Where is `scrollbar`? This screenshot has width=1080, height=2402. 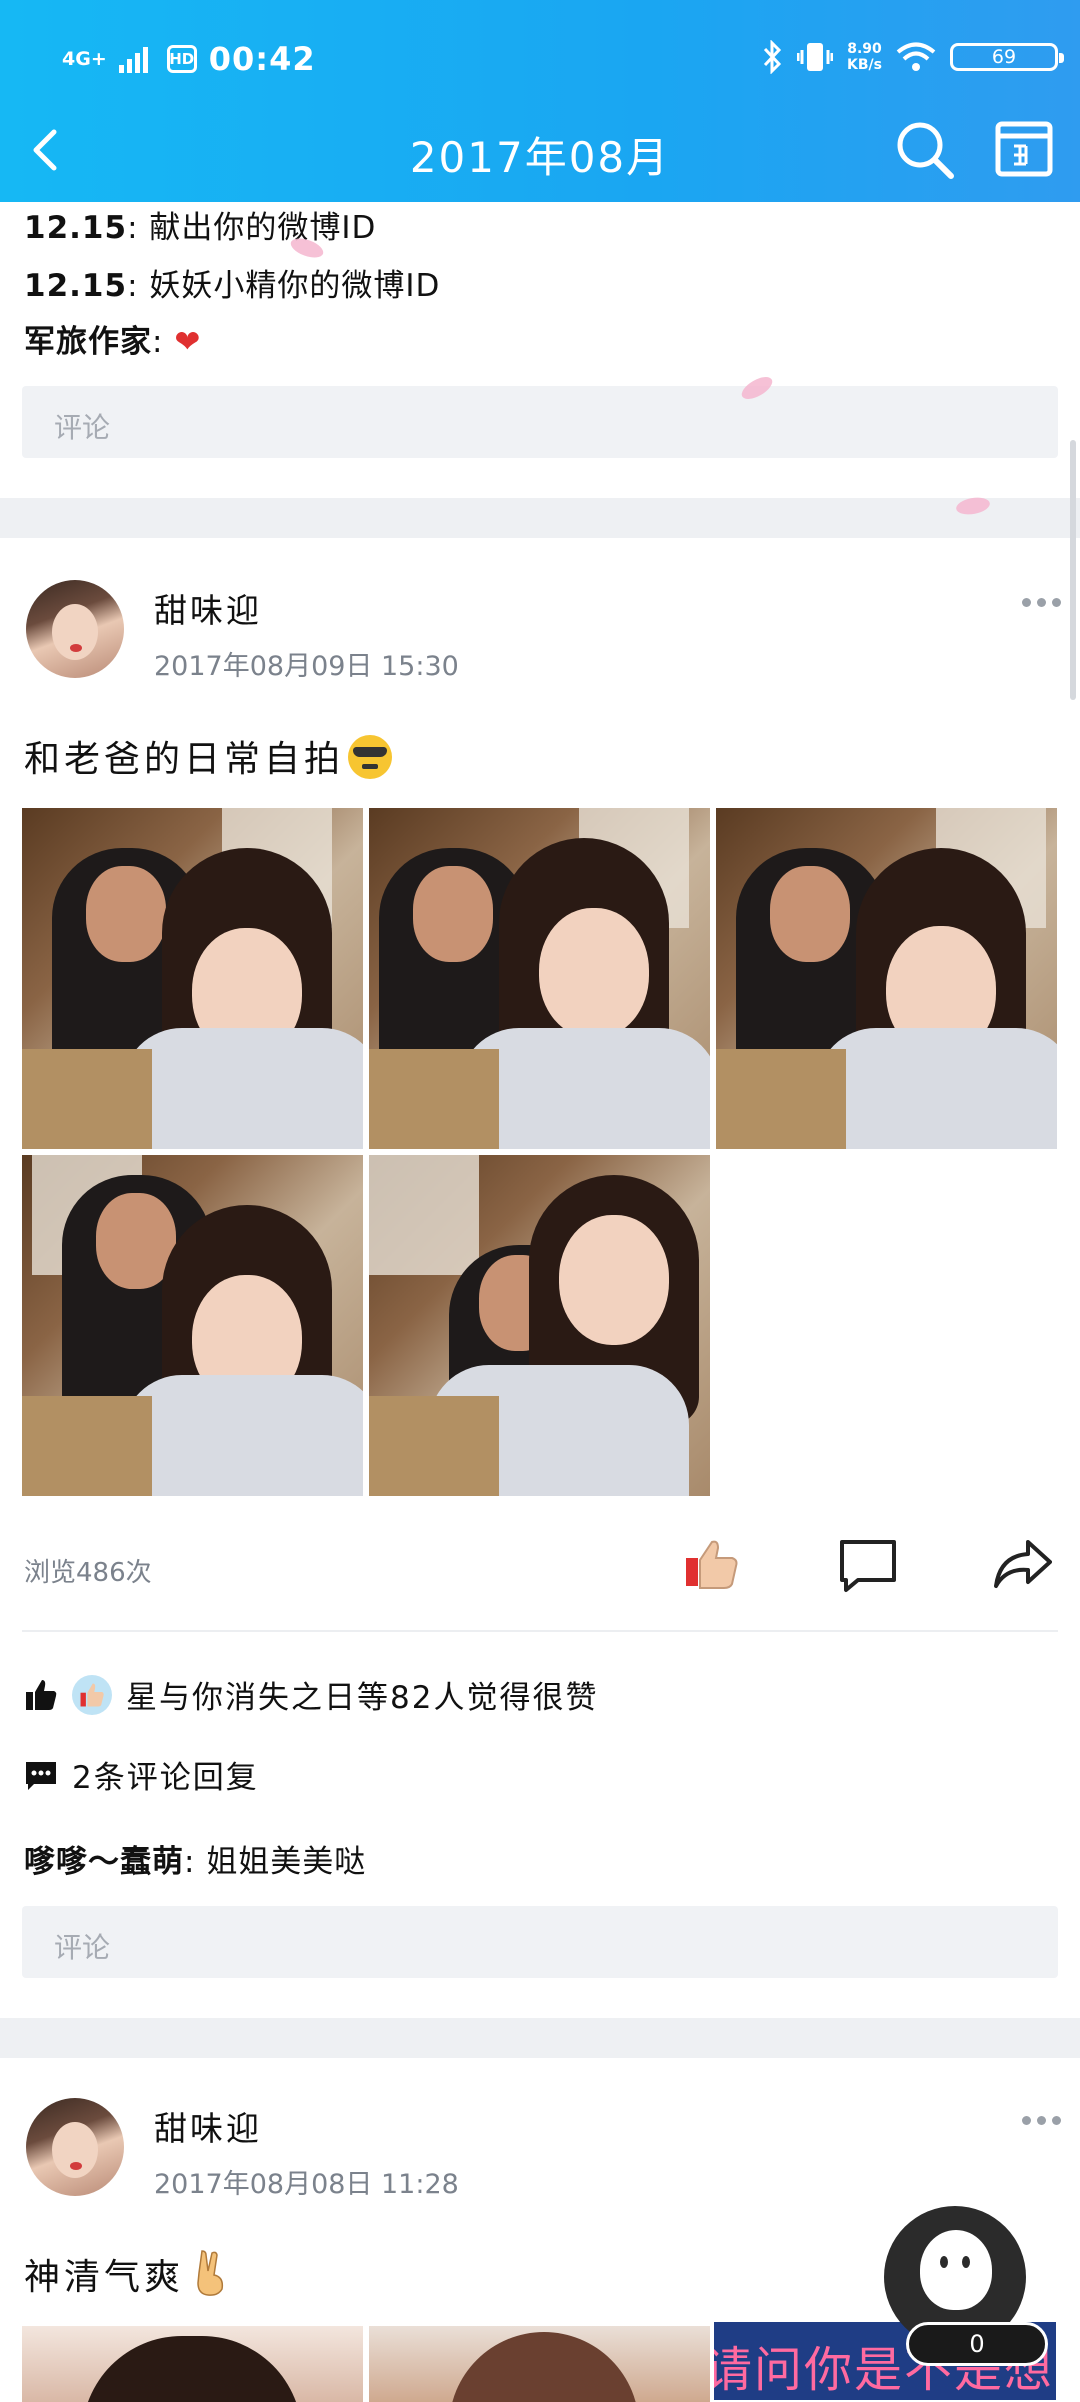
scrollbar is located at coordinates (1073, 570).